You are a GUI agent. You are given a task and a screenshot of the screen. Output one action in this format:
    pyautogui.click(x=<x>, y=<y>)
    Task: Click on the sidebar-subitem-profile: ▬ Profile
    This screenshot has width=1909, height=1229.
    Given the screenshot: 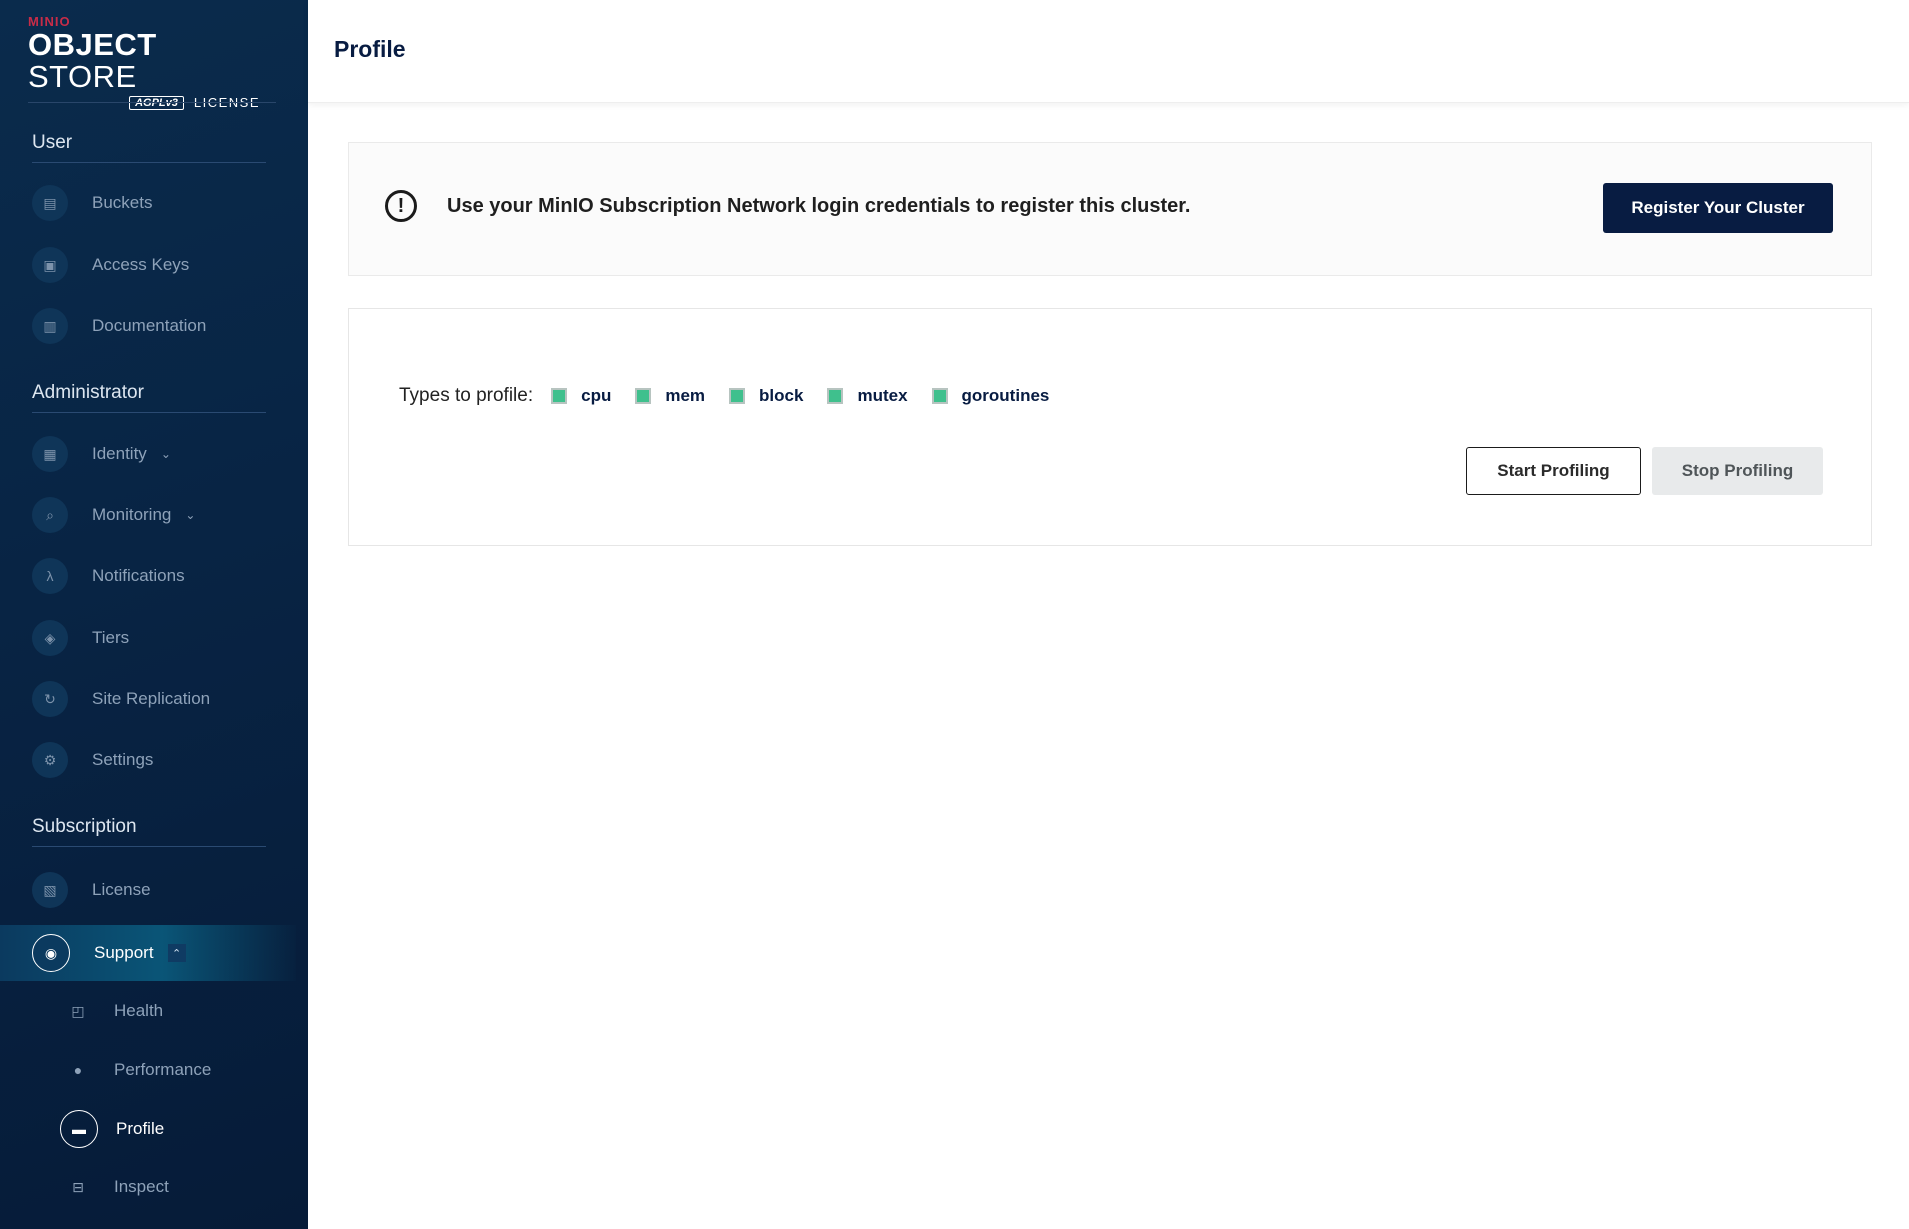 What is the action you would take?
    pyautogui.click(x=112, y=1129)
    